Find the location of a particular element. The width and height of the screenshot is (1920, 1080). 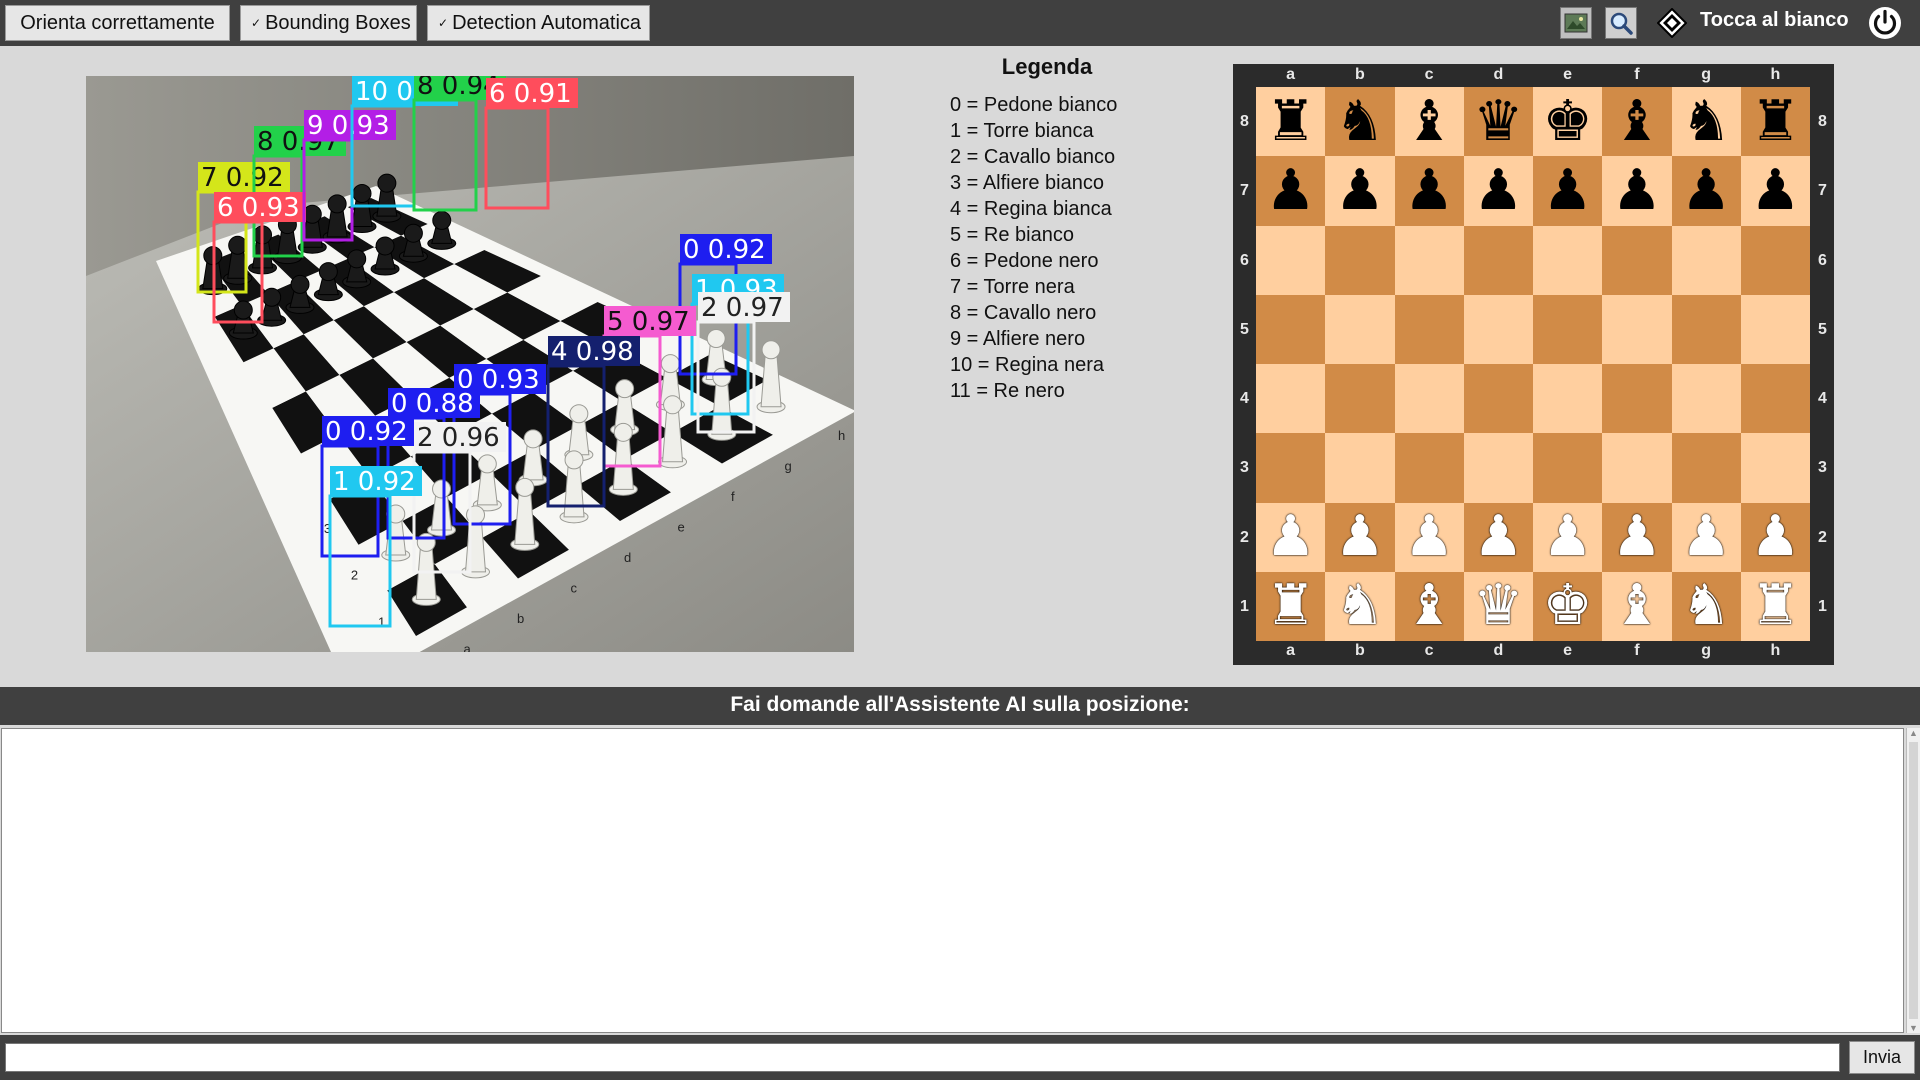

square-a7: ♟ is located at coordinates (1291, 191).